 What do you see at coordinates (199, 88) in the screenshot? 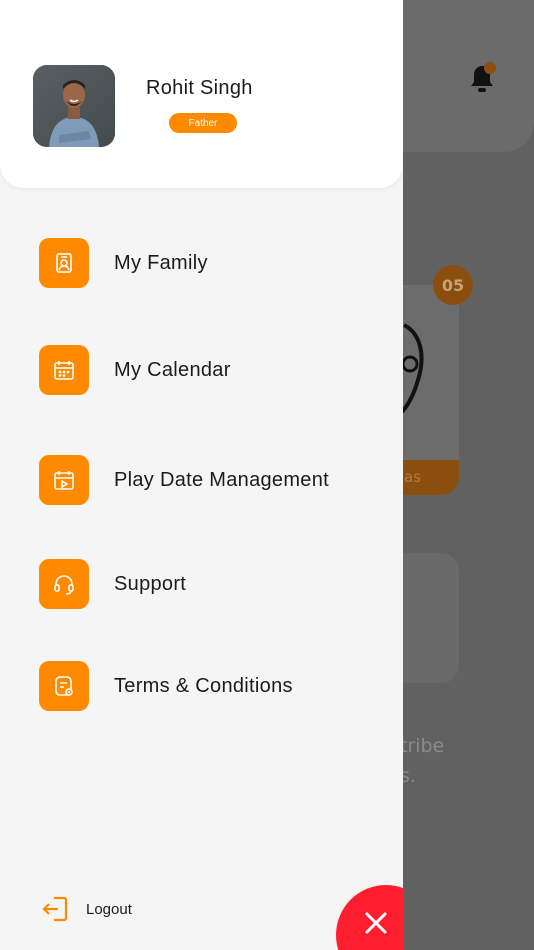
I see `user-name: Rohit Singh` at bounding box center [199, 88].